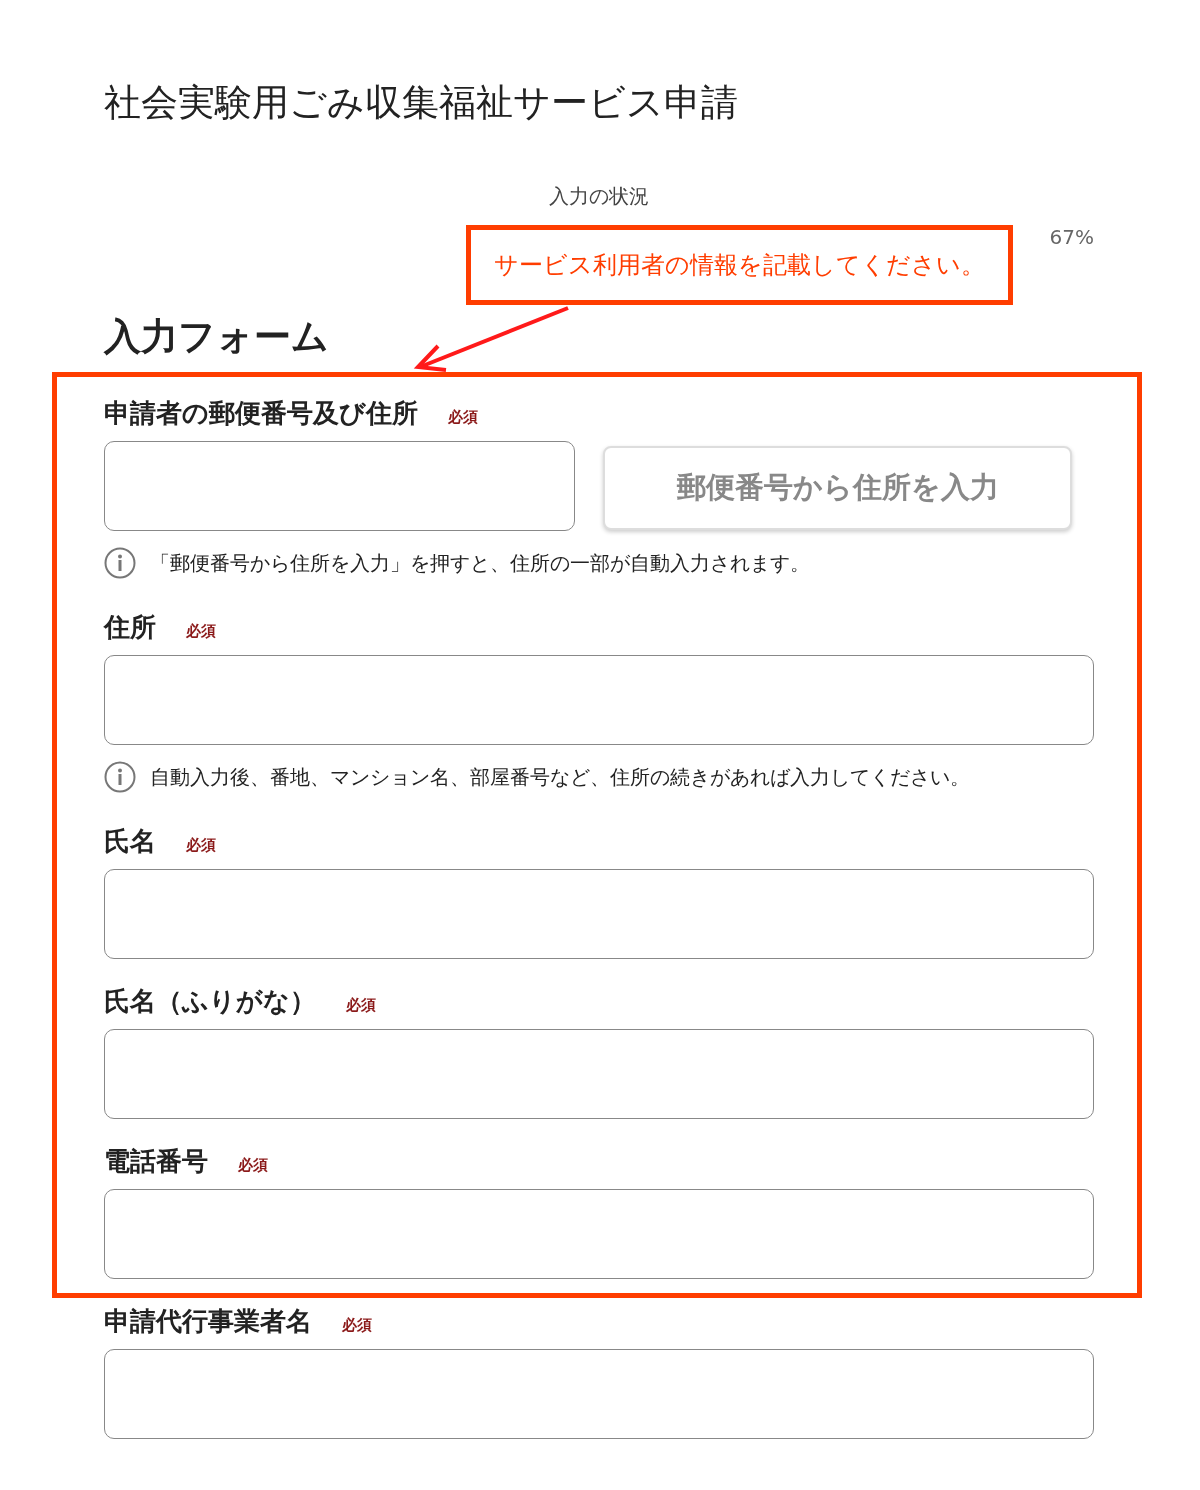  What do you see at coordinates (599, 196) in the screenshot?
I see `progress-label: 入力の状況` at bounding box center [599, 196].